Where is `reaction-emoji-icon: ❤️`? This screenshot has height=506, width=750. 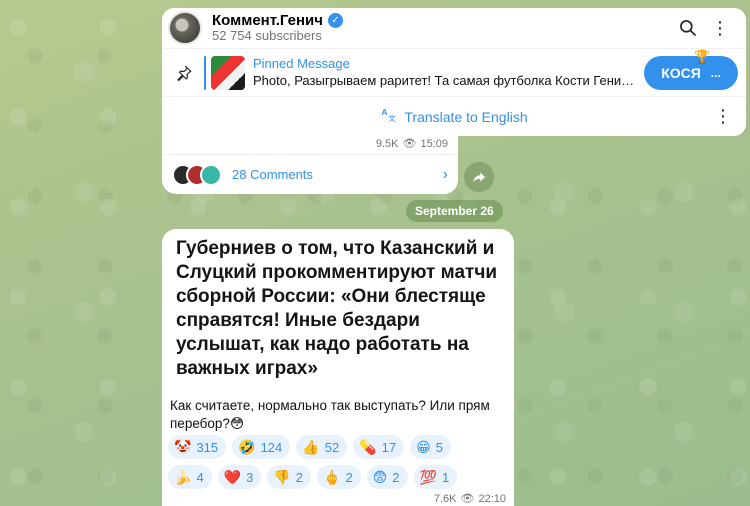 reaction-emoji-icon: ❤️ is located at coordinates (232, 476).